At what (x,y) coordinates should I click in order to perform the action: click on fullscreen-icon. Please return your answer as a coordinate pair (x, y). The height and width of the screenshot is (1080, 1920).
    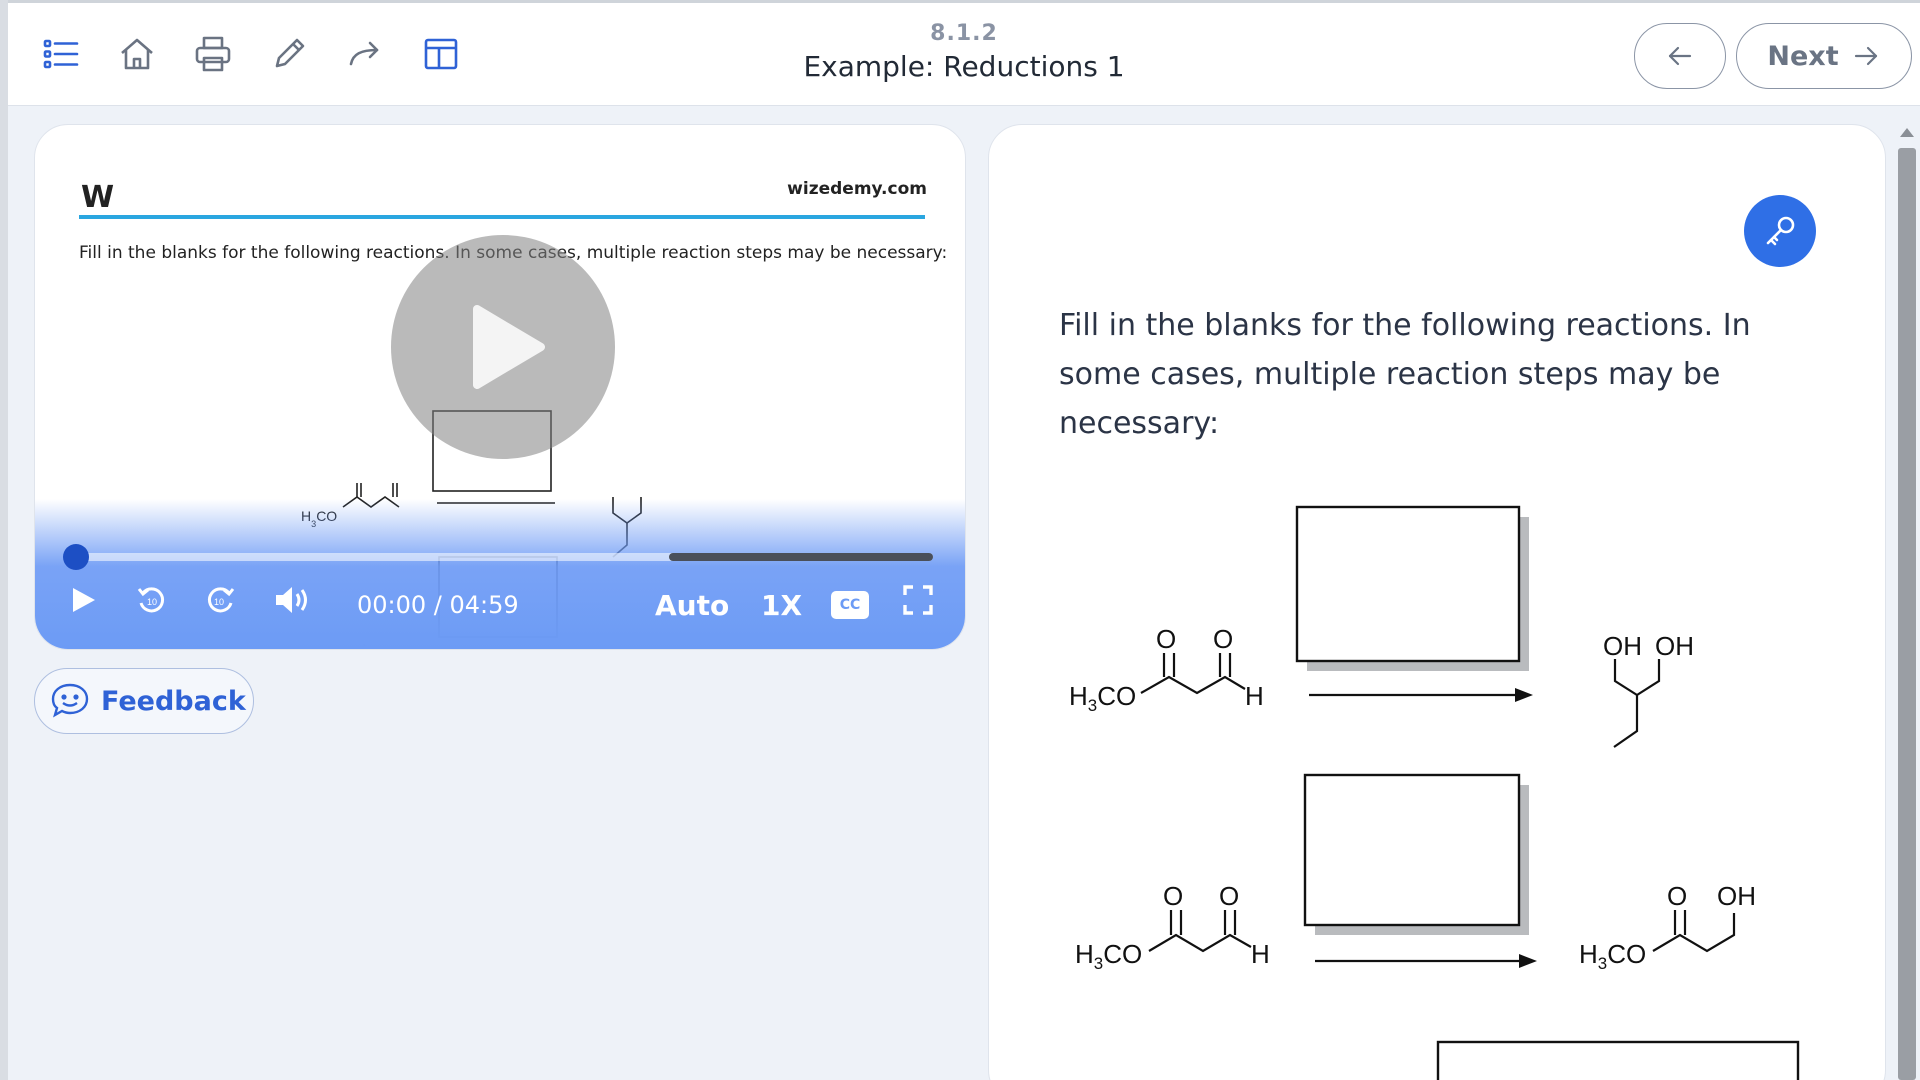
    Looking at the image, I should click on (918, 600).